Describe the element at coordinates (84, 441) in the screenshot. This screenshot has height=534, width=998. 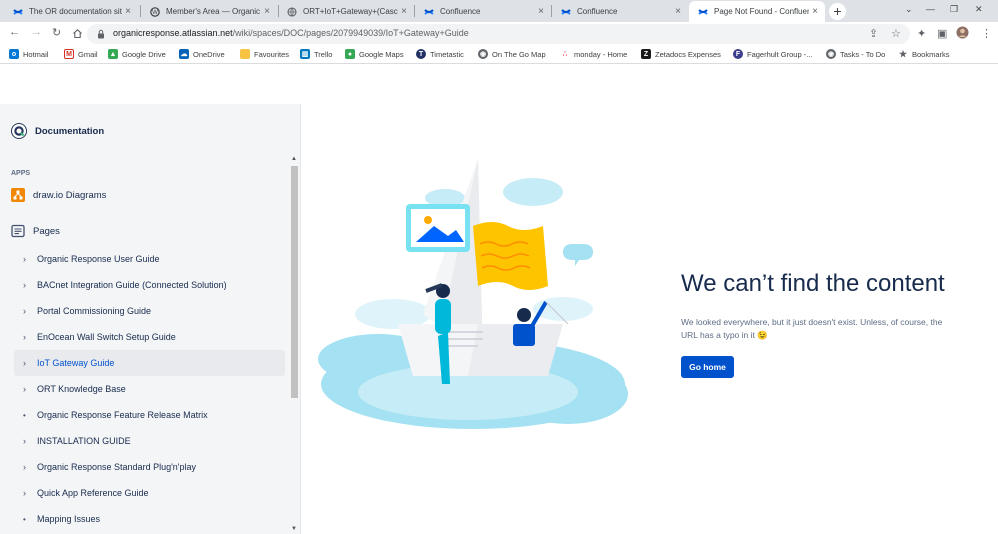
I see `page-tree-label: INSTALLATION GUIDE` at that location.